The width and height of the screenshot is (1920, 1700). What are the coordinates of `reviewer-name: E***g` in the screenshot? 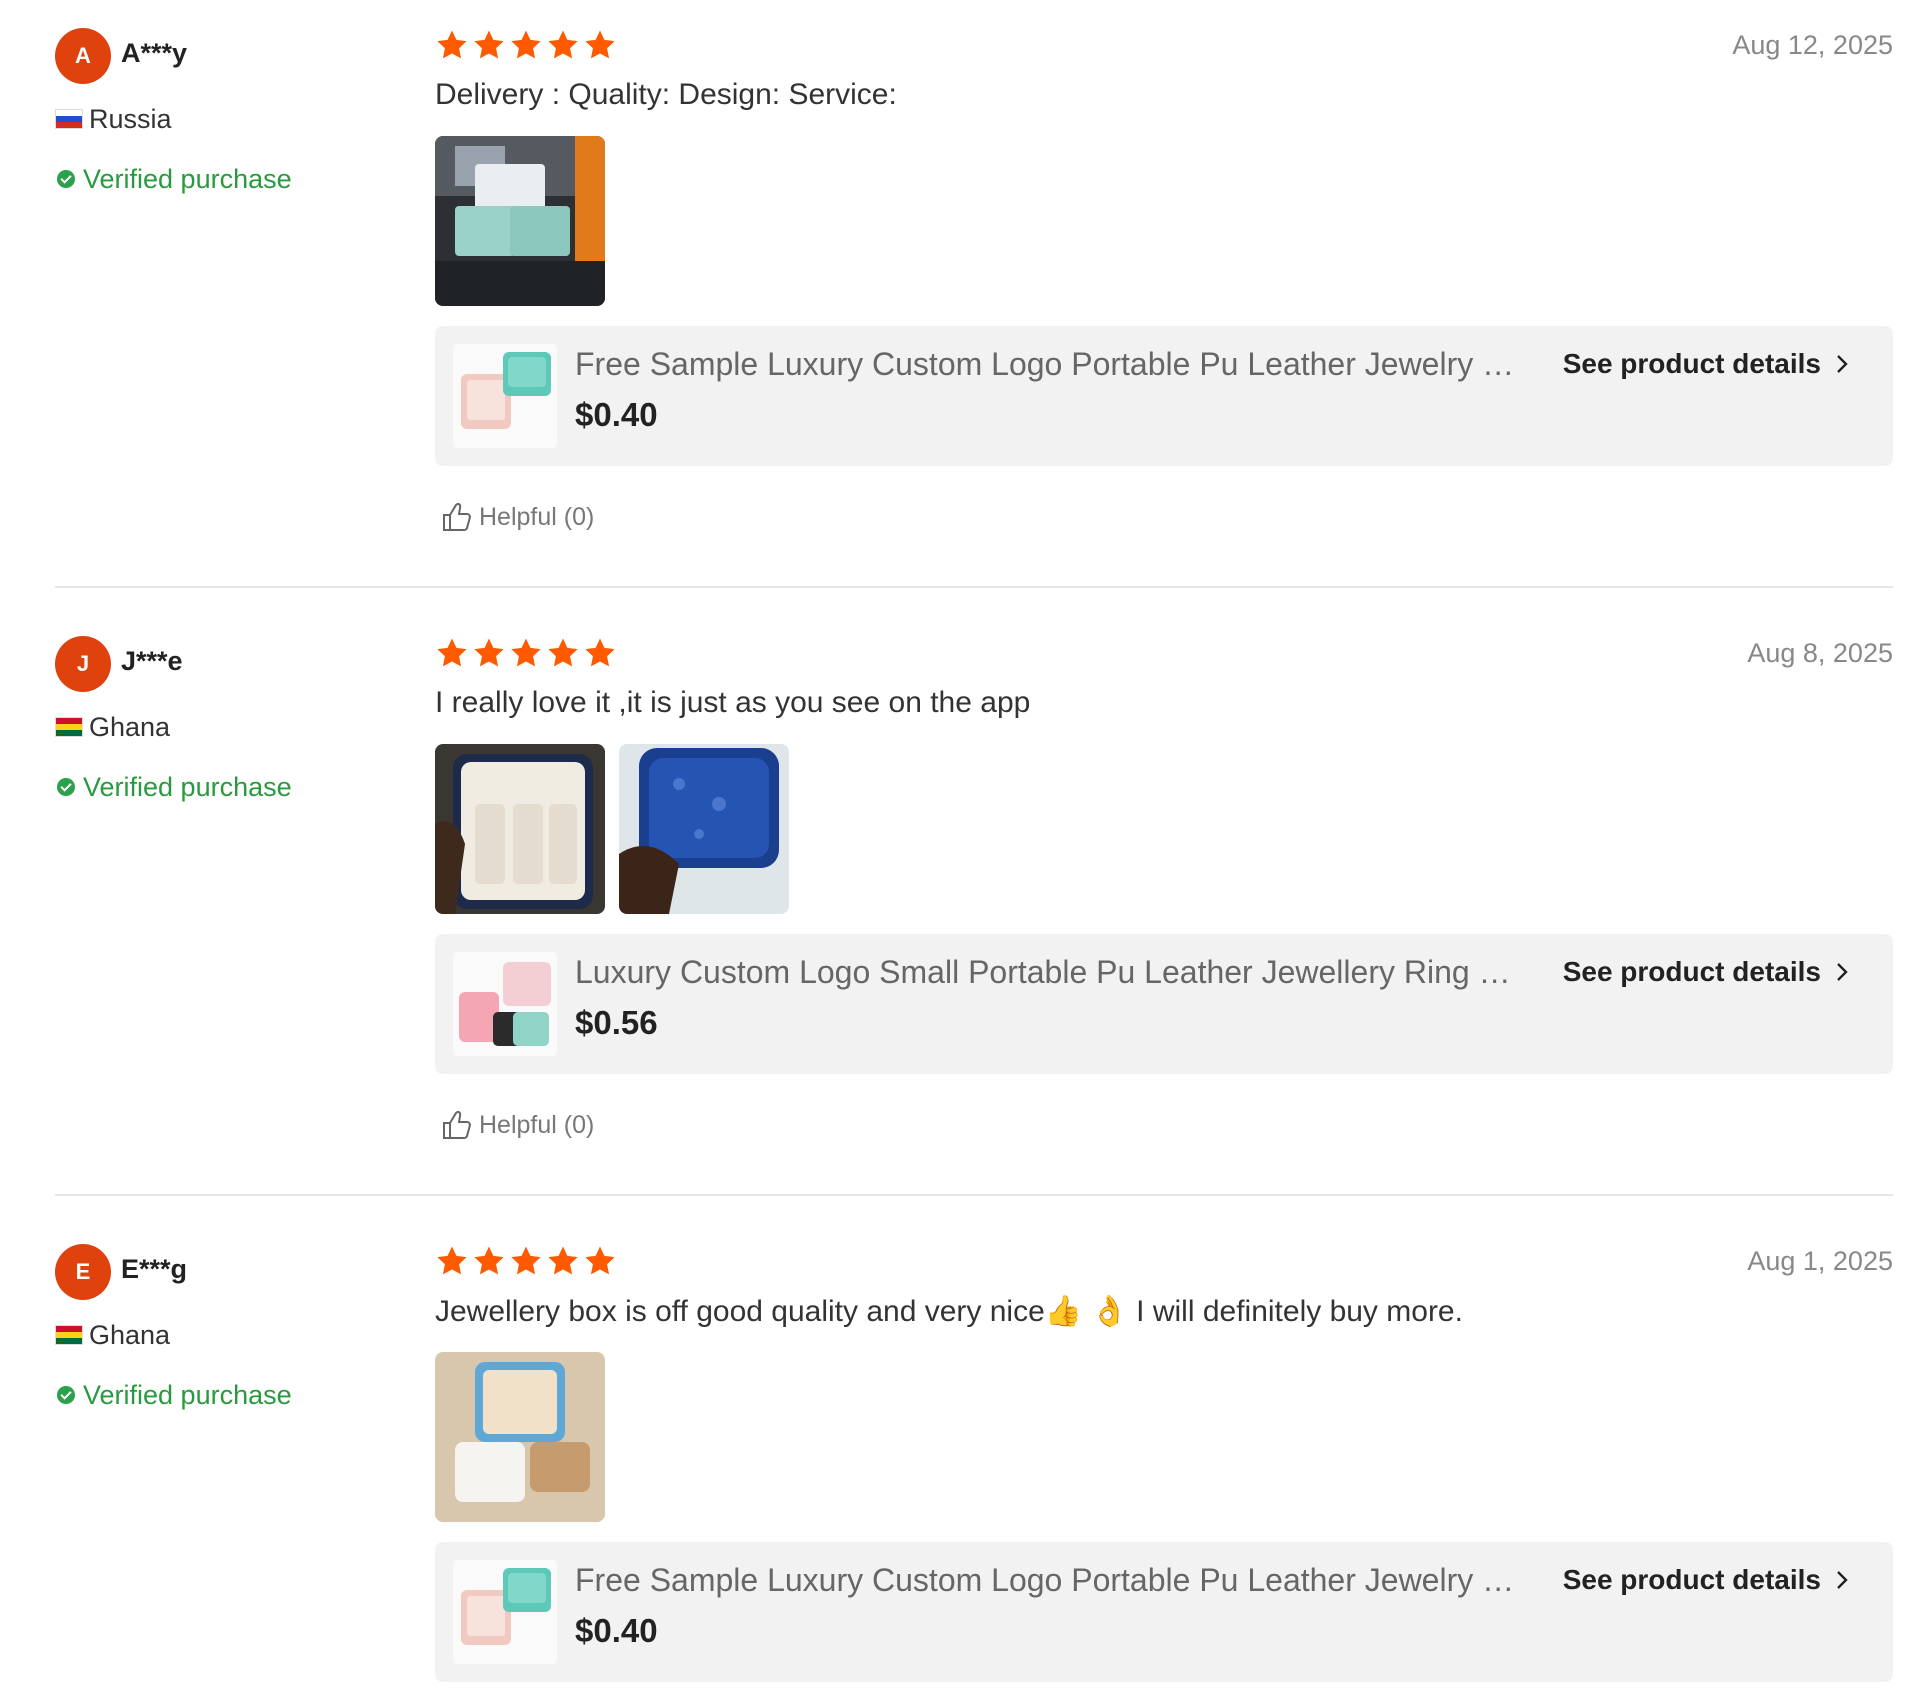 It's located at (154, 1269).